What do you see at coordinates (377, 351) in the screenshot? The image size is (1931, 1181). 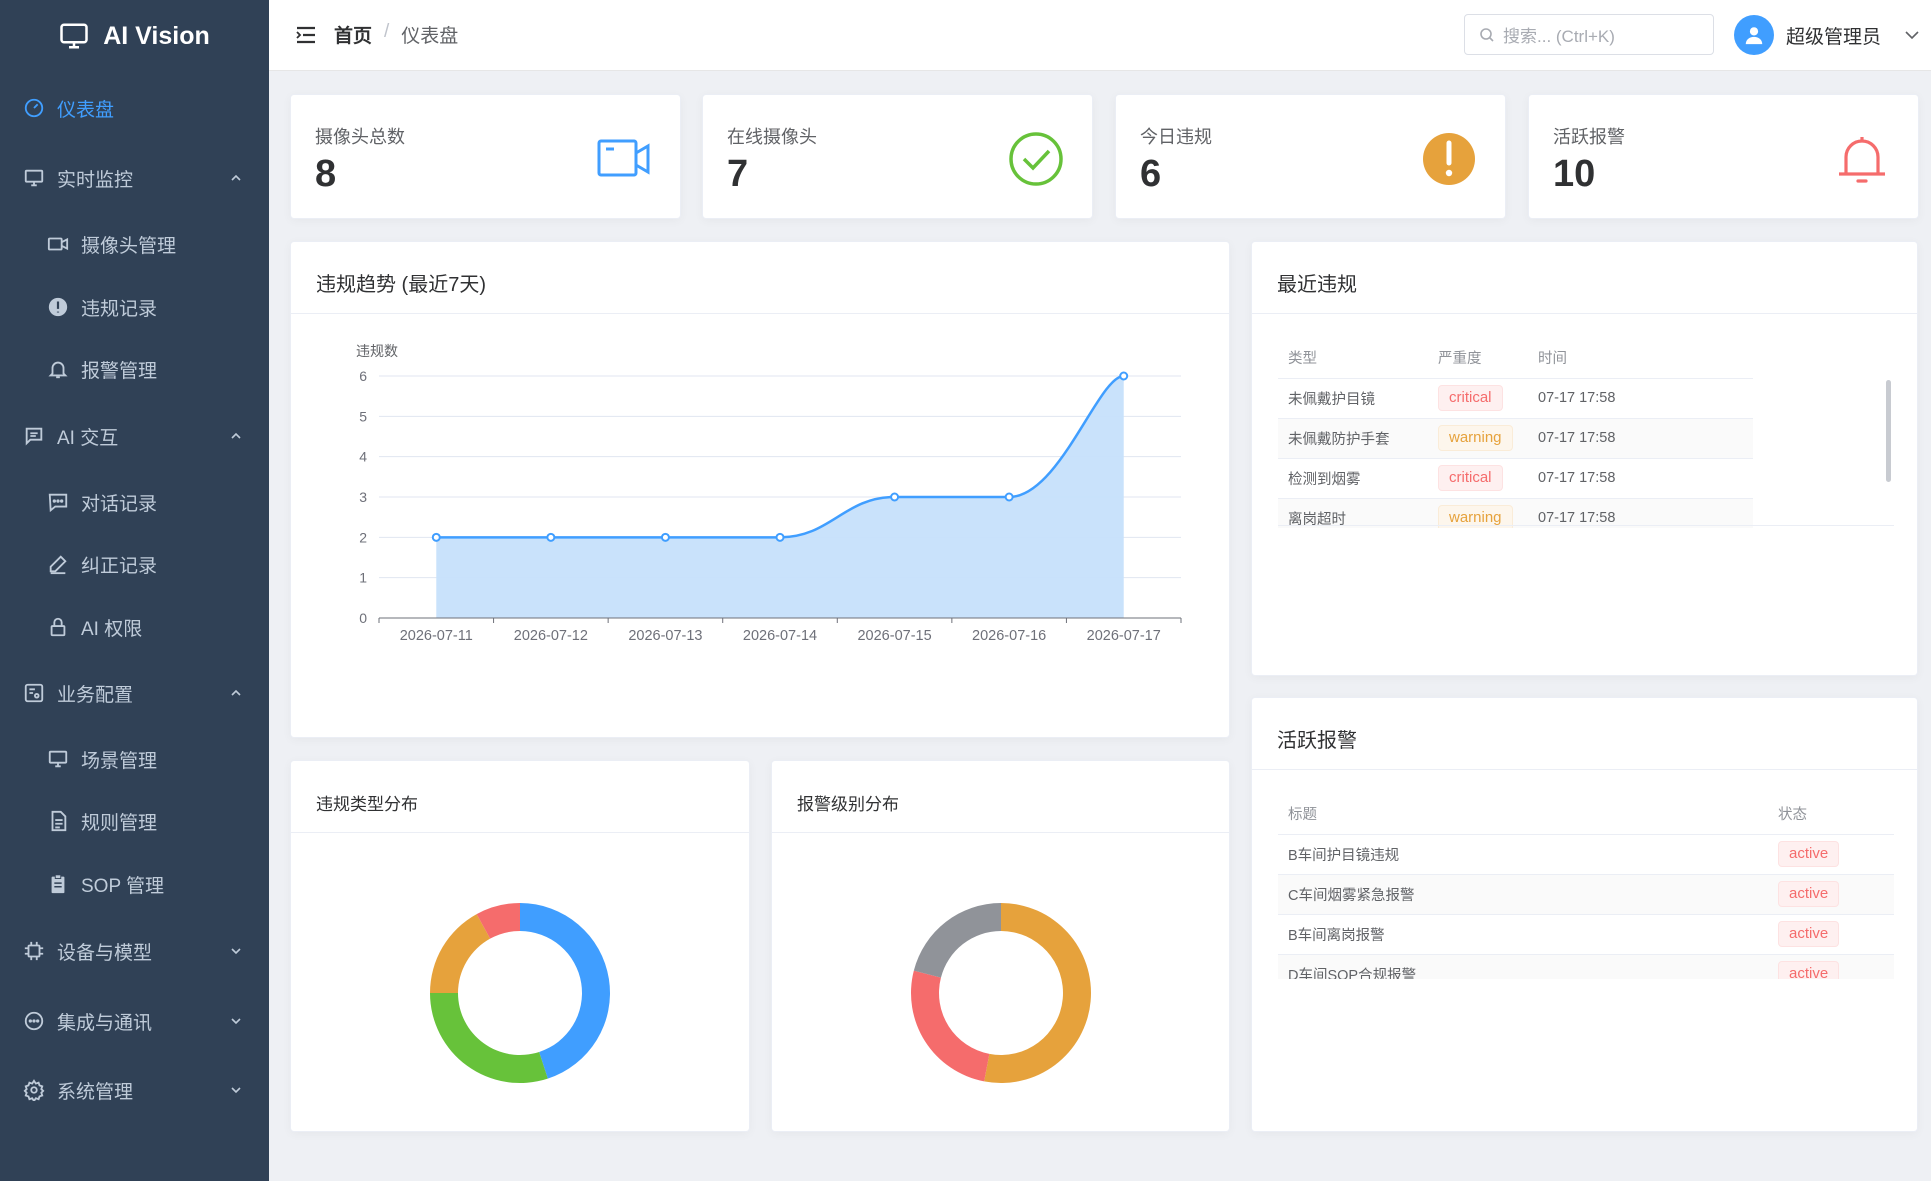 I see `y-axis-label: 违规数` at bounding box center [377, 351].